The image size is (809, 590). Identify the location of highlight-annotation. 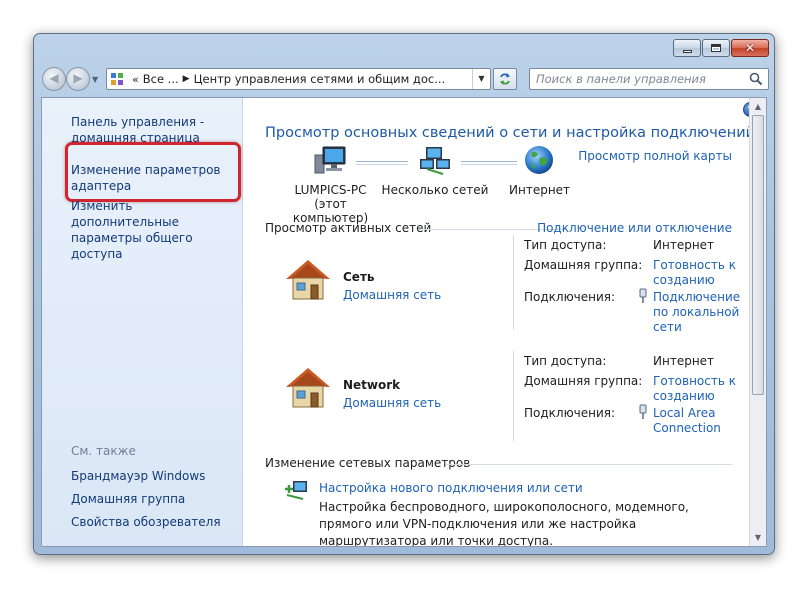
(153, 172).